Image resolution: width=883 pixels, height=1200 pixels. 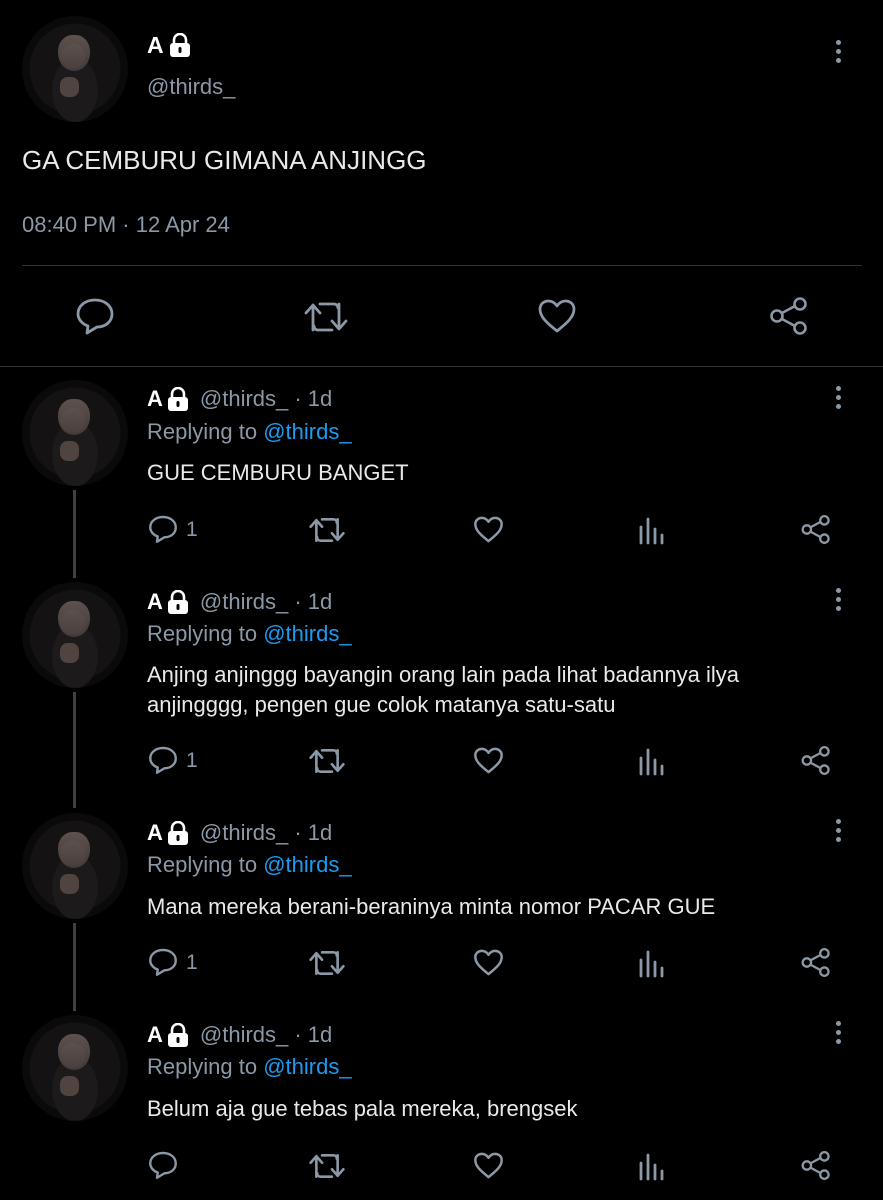 What do you see at coordinates (126, 224) in the screenshot?
I see `tweet-timestamp: 08:40 PM · 12 Apr 24` at bounding box center [126, 224].